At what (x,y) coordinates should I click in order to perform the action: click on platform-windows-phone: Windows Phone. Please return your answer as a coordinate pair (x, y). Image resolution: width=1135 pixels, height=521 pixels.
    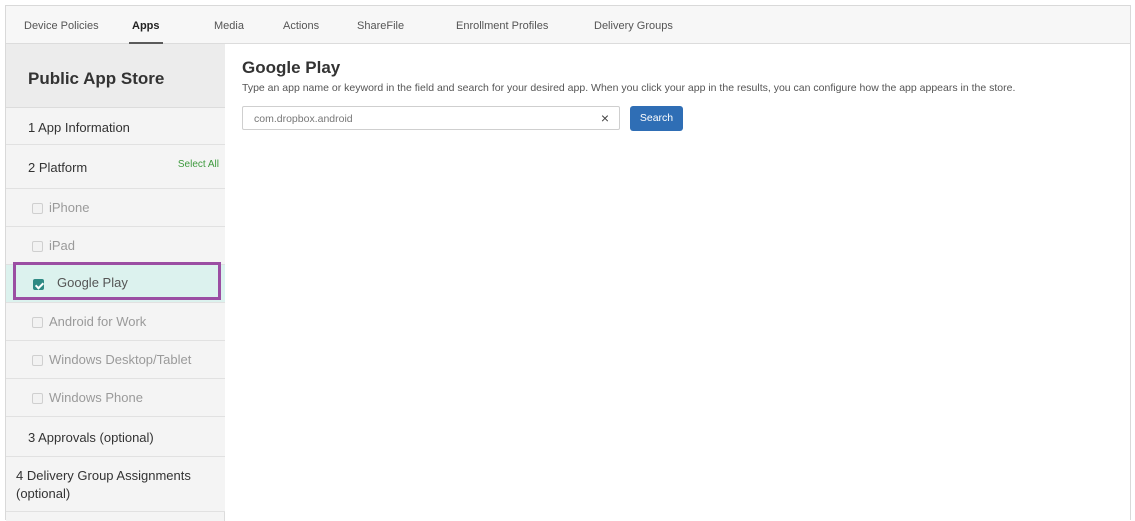
    Looking at the image, I should click on (115, 398).